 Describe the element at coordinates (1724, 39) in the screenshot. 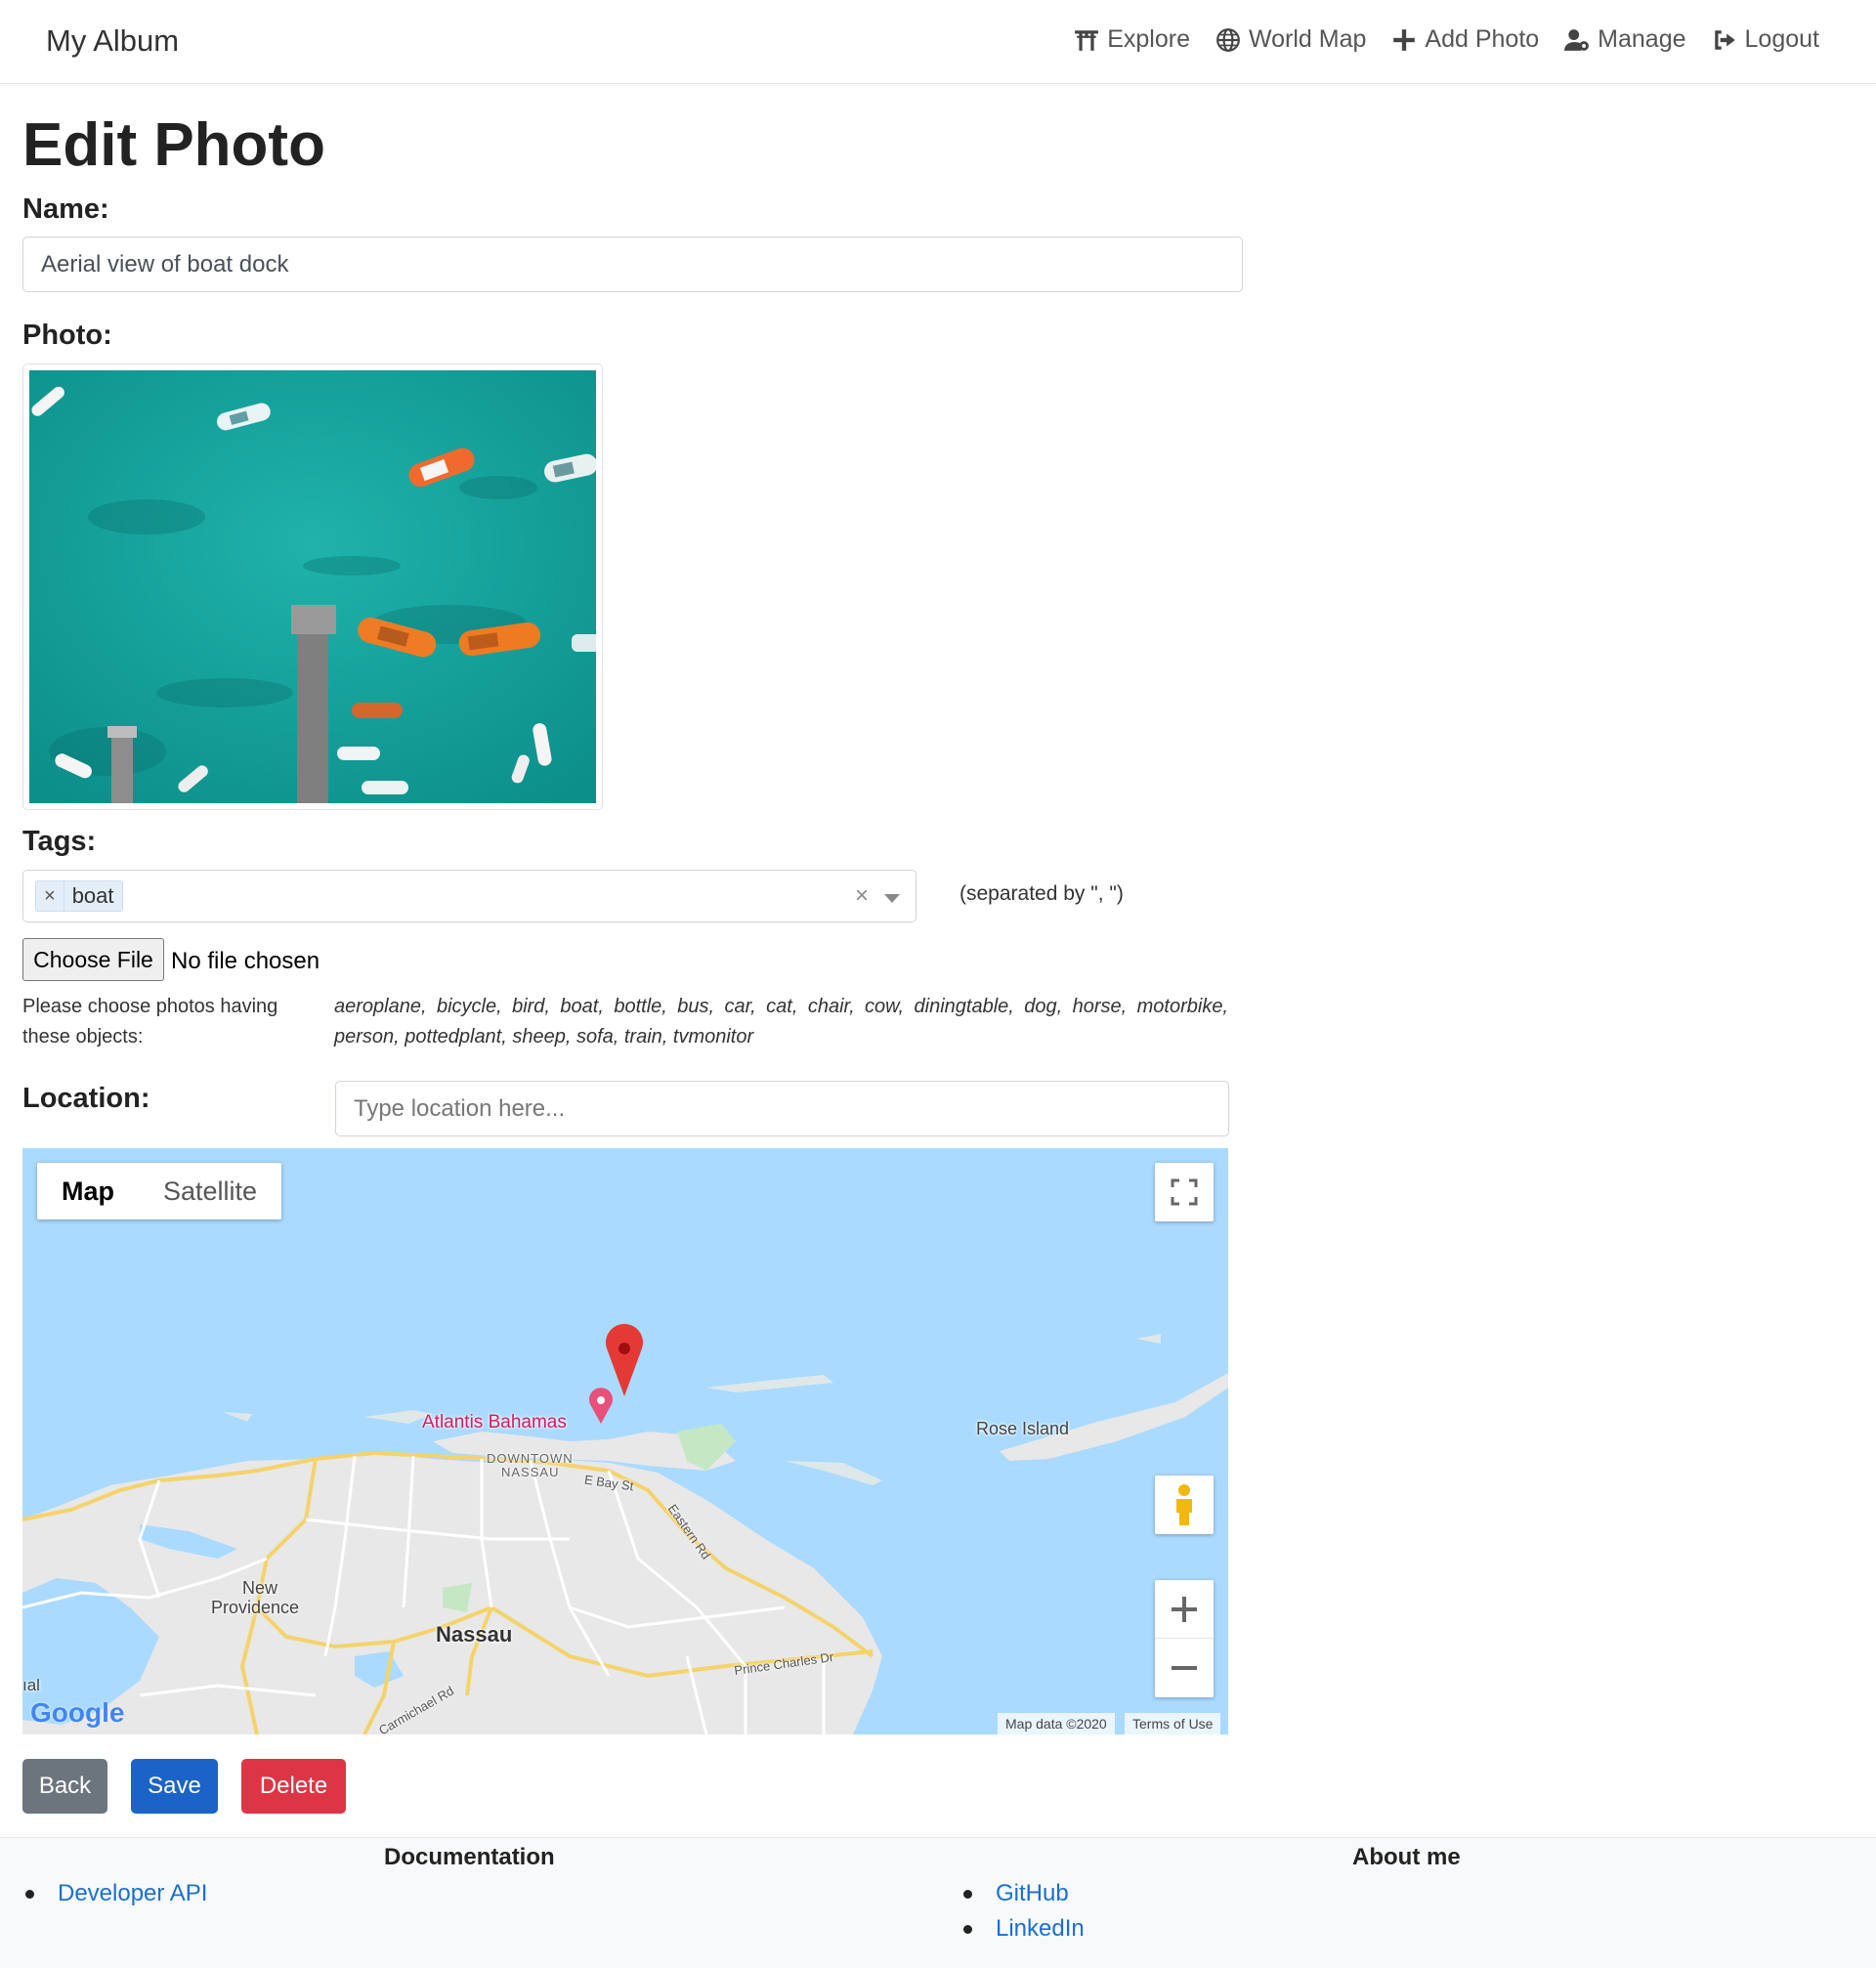

I see `sign-out-icon` at that location.